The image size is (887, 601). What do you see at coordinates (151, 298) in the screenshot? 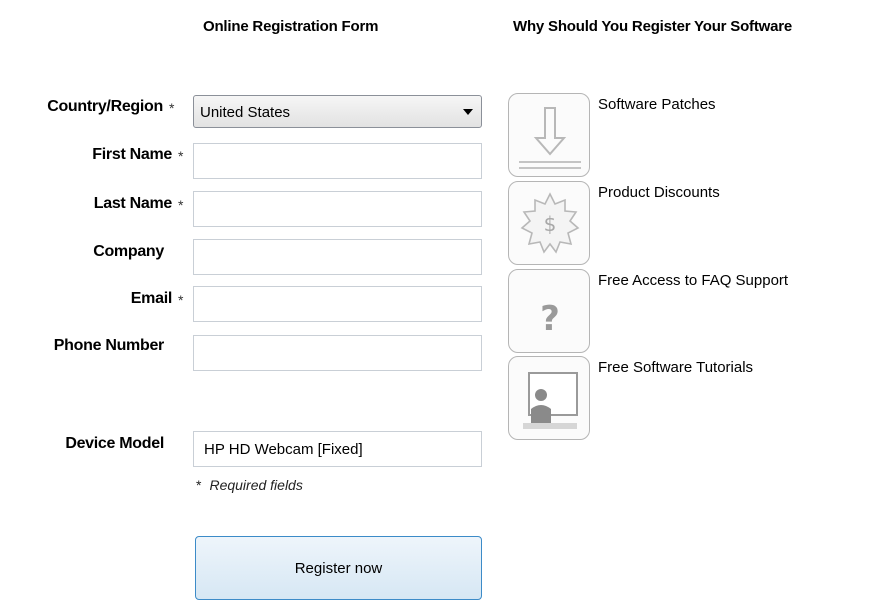
I see `email-label: Email` at bounding box center [151, 298].